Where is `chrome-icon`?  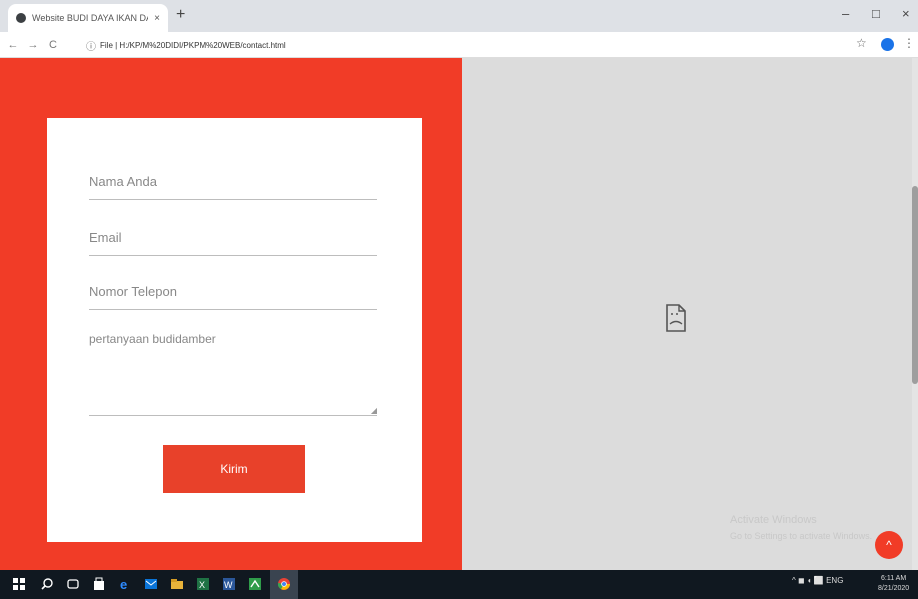
chrome-icon is located at coordinates (284, 584).